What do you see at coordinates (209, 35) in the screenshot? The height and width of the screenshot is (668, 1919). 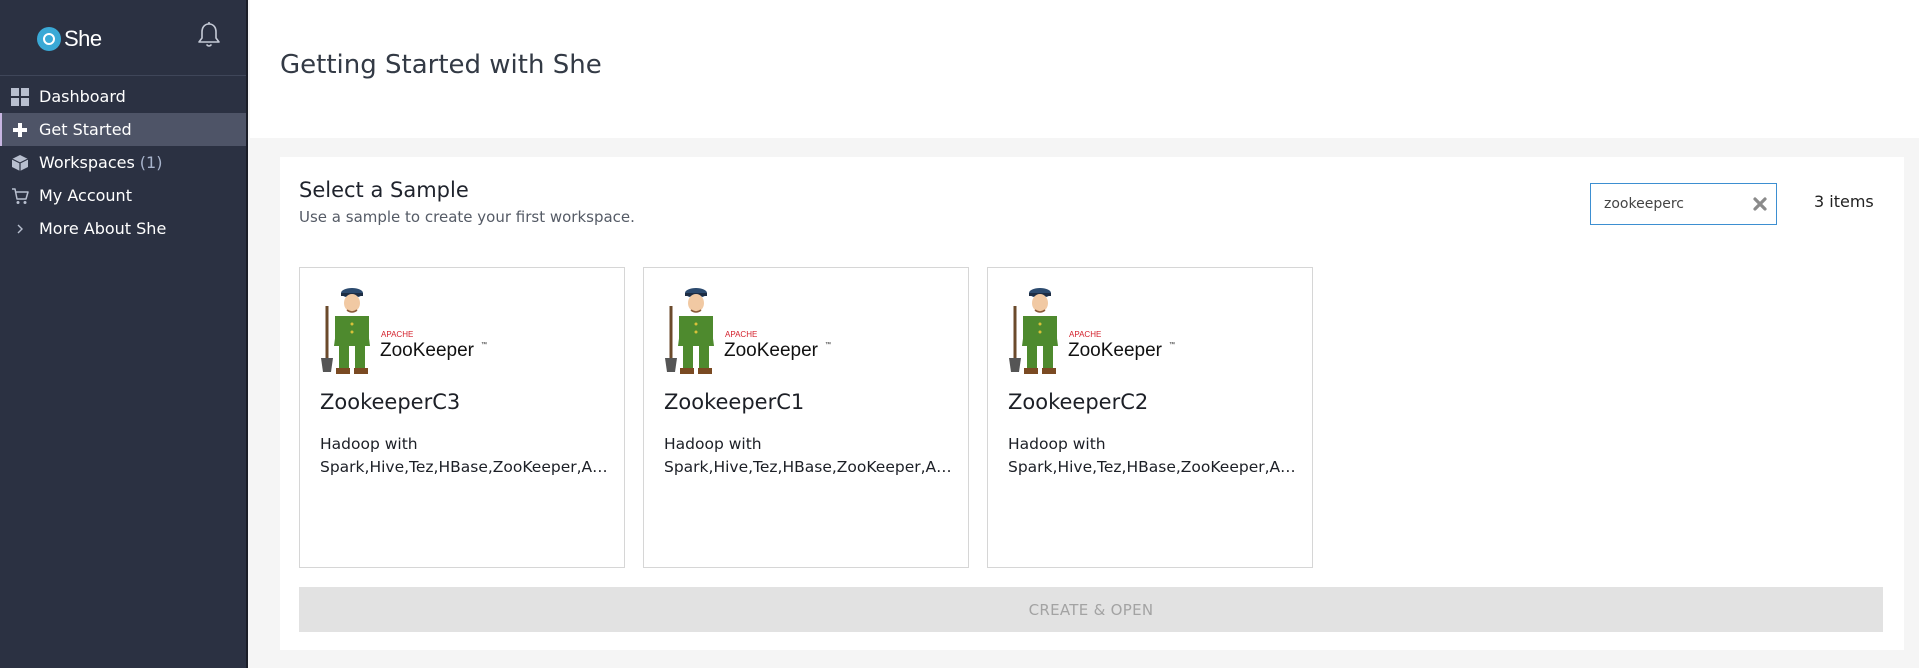 I see `bell-icon` at bounding box center [209, 35].